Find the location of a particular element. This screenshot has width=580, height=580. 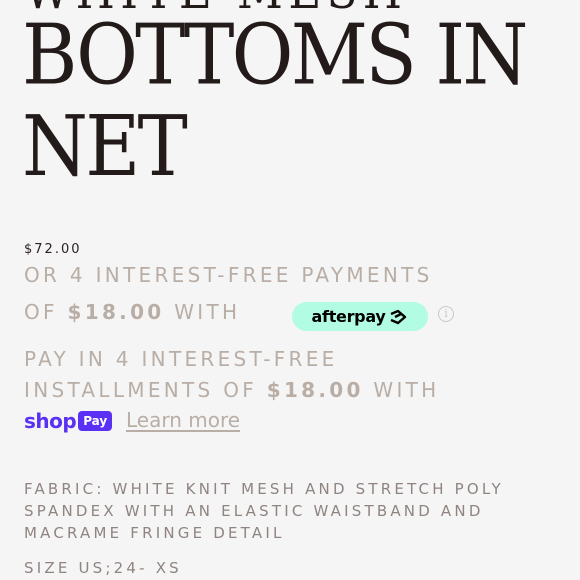

product-title-line-1: BOTTOMS IN is located at coordinates (275, 55).